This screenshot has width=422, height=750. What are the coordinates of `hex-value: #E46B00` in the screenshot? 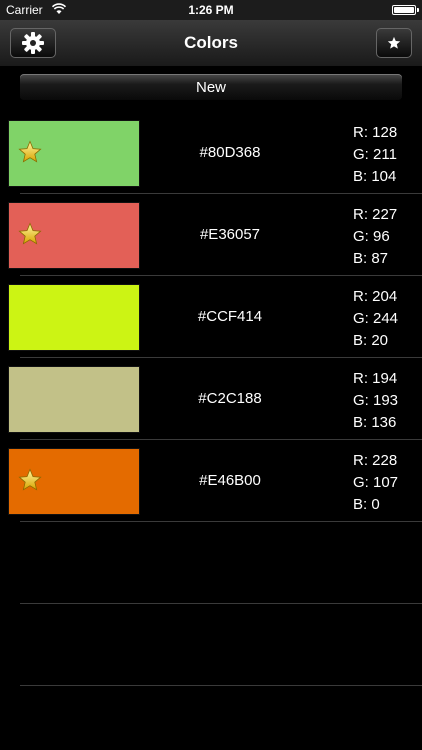 It's located at (230, 480).